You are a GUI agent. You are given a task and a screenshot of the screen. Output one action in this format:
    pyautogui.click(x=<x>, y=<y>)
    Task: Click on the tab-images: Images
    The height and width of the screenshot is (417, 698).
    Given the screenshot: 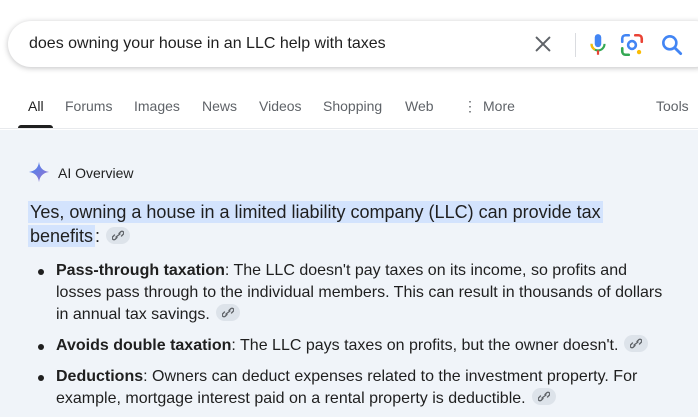 What is the action you would take?
    pyautogui.click(x=157, y=106)
    